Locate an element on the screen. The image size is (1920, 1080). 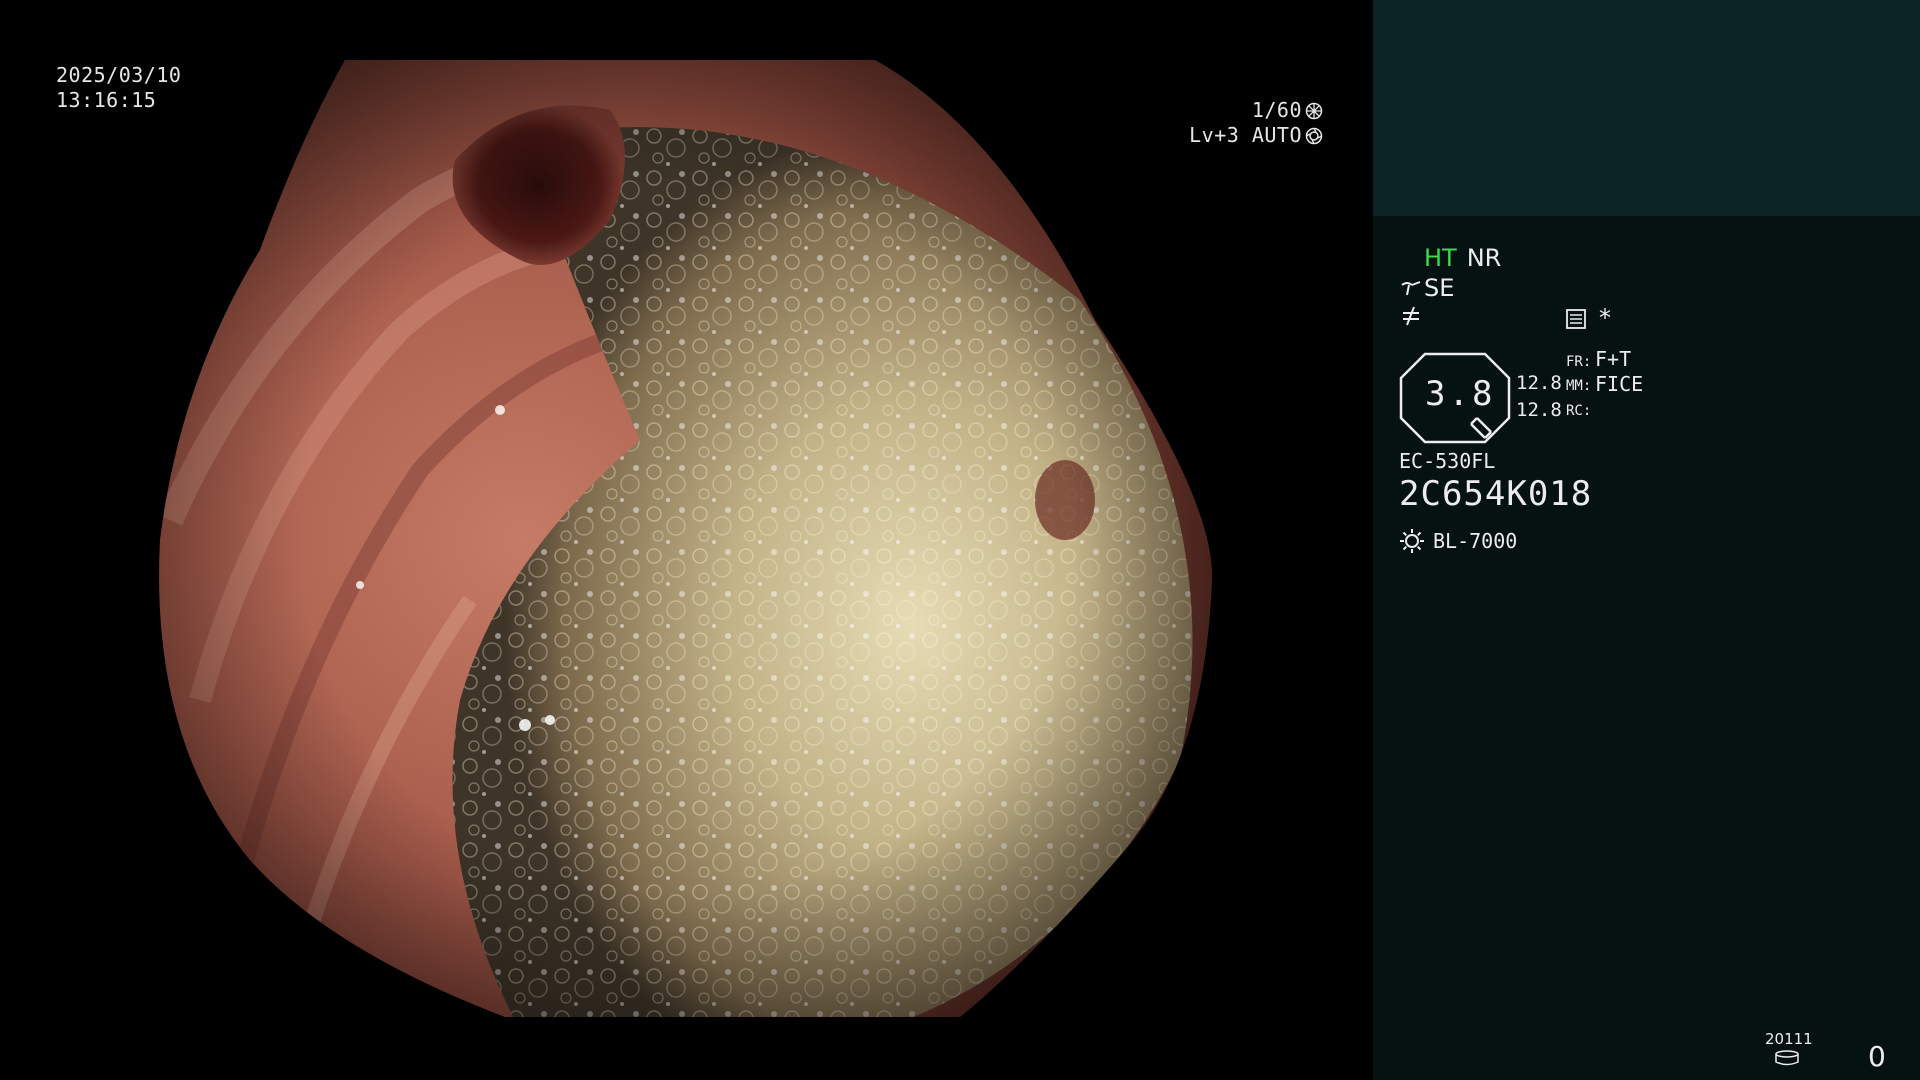
shutter-speed-label: 1/60 is located at coordinates (1276, 110).